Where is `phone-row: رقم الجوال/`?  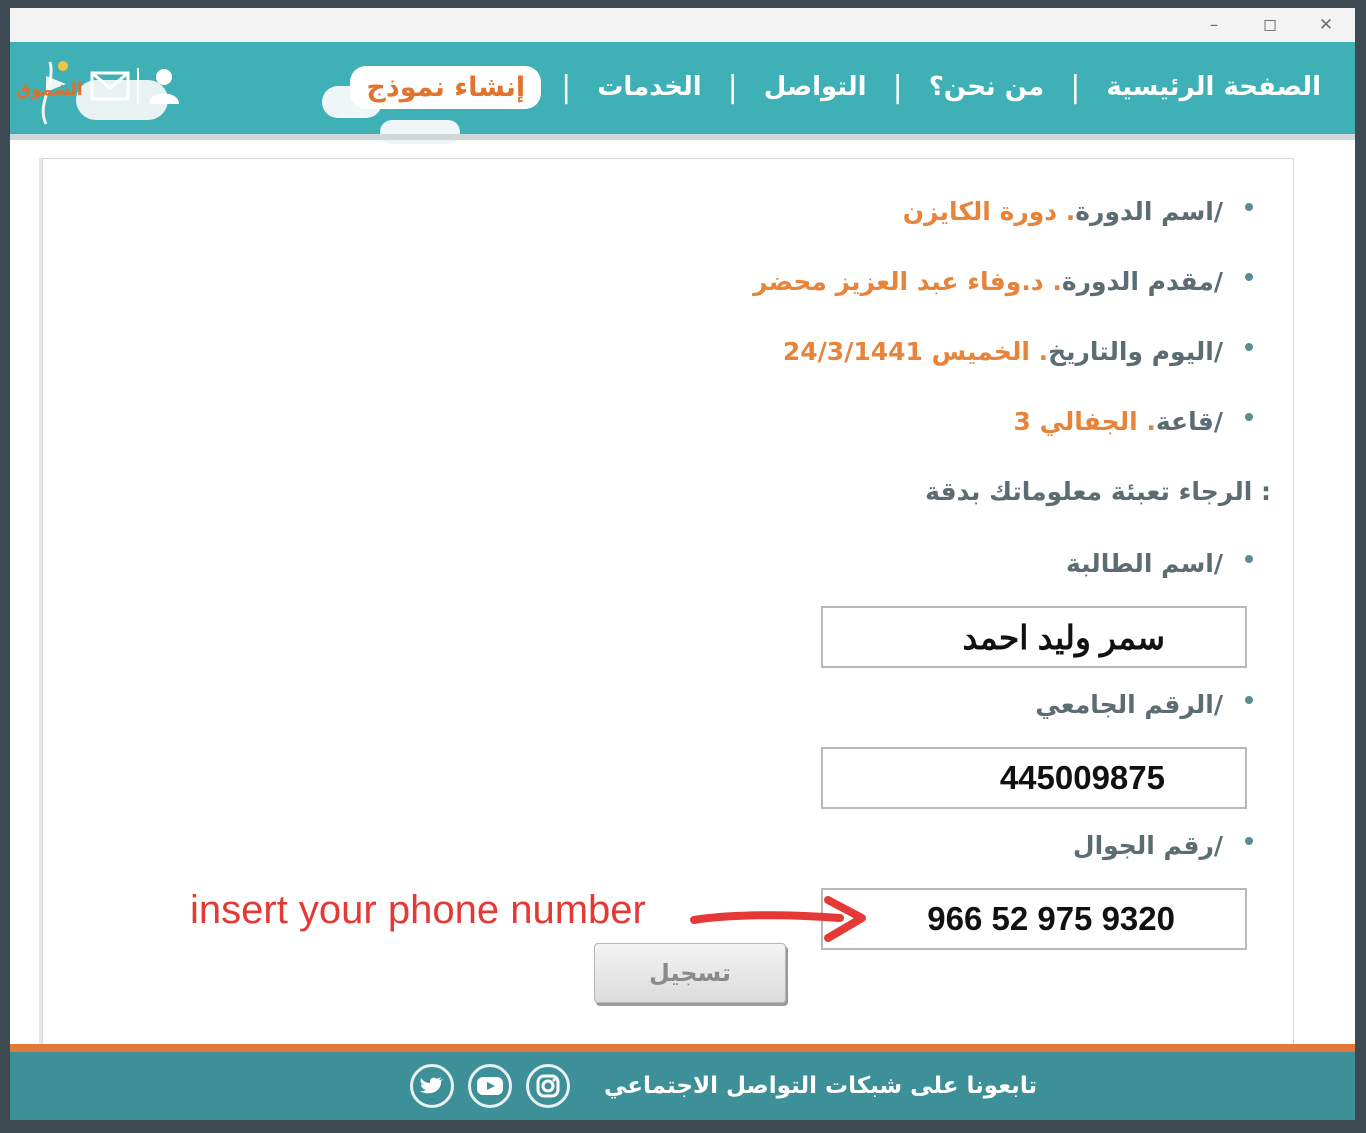
phone-row: رقم الجوال/ is located at coordinates (1148, 845).